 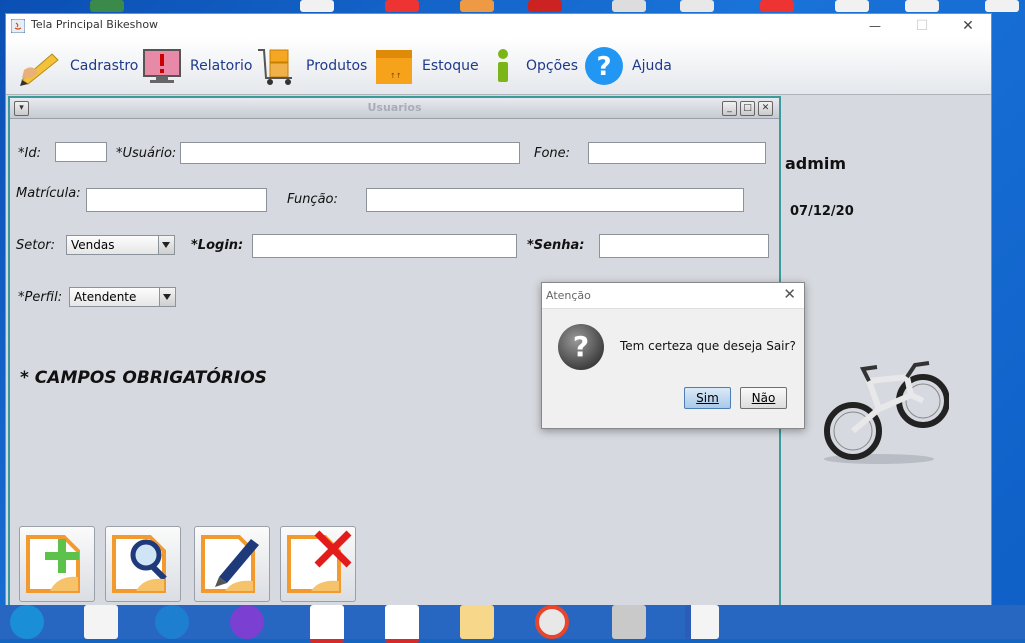 I want to click on word-icon, so click(x=702, y=622).